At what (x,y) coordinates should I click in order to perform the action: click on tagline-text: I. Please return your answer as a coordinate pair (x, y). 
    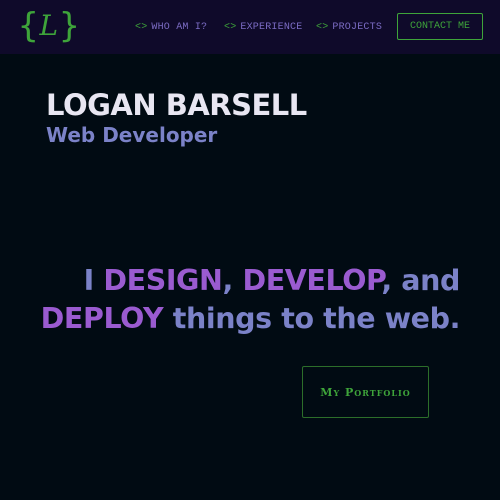
    Looking at the image, I should click on (93, 280).